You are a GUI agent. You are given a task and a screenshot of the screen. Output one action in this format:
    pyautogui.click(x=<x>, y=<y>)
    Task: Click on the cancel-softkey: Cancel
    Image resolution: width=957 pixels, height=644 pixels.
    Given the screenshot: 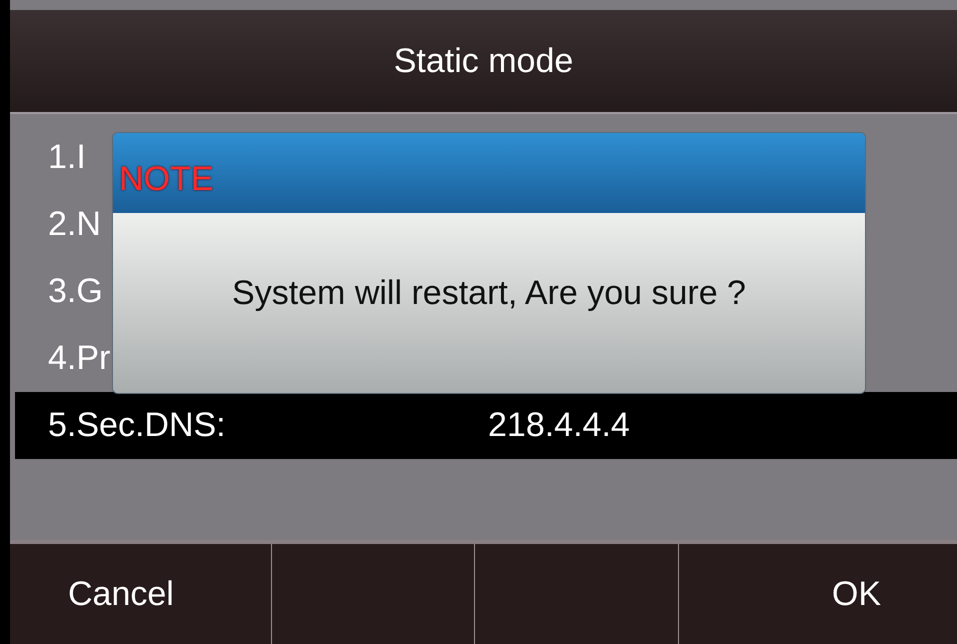 What is the action you would take?
    pyautogui.click(x=141, y=594)
    